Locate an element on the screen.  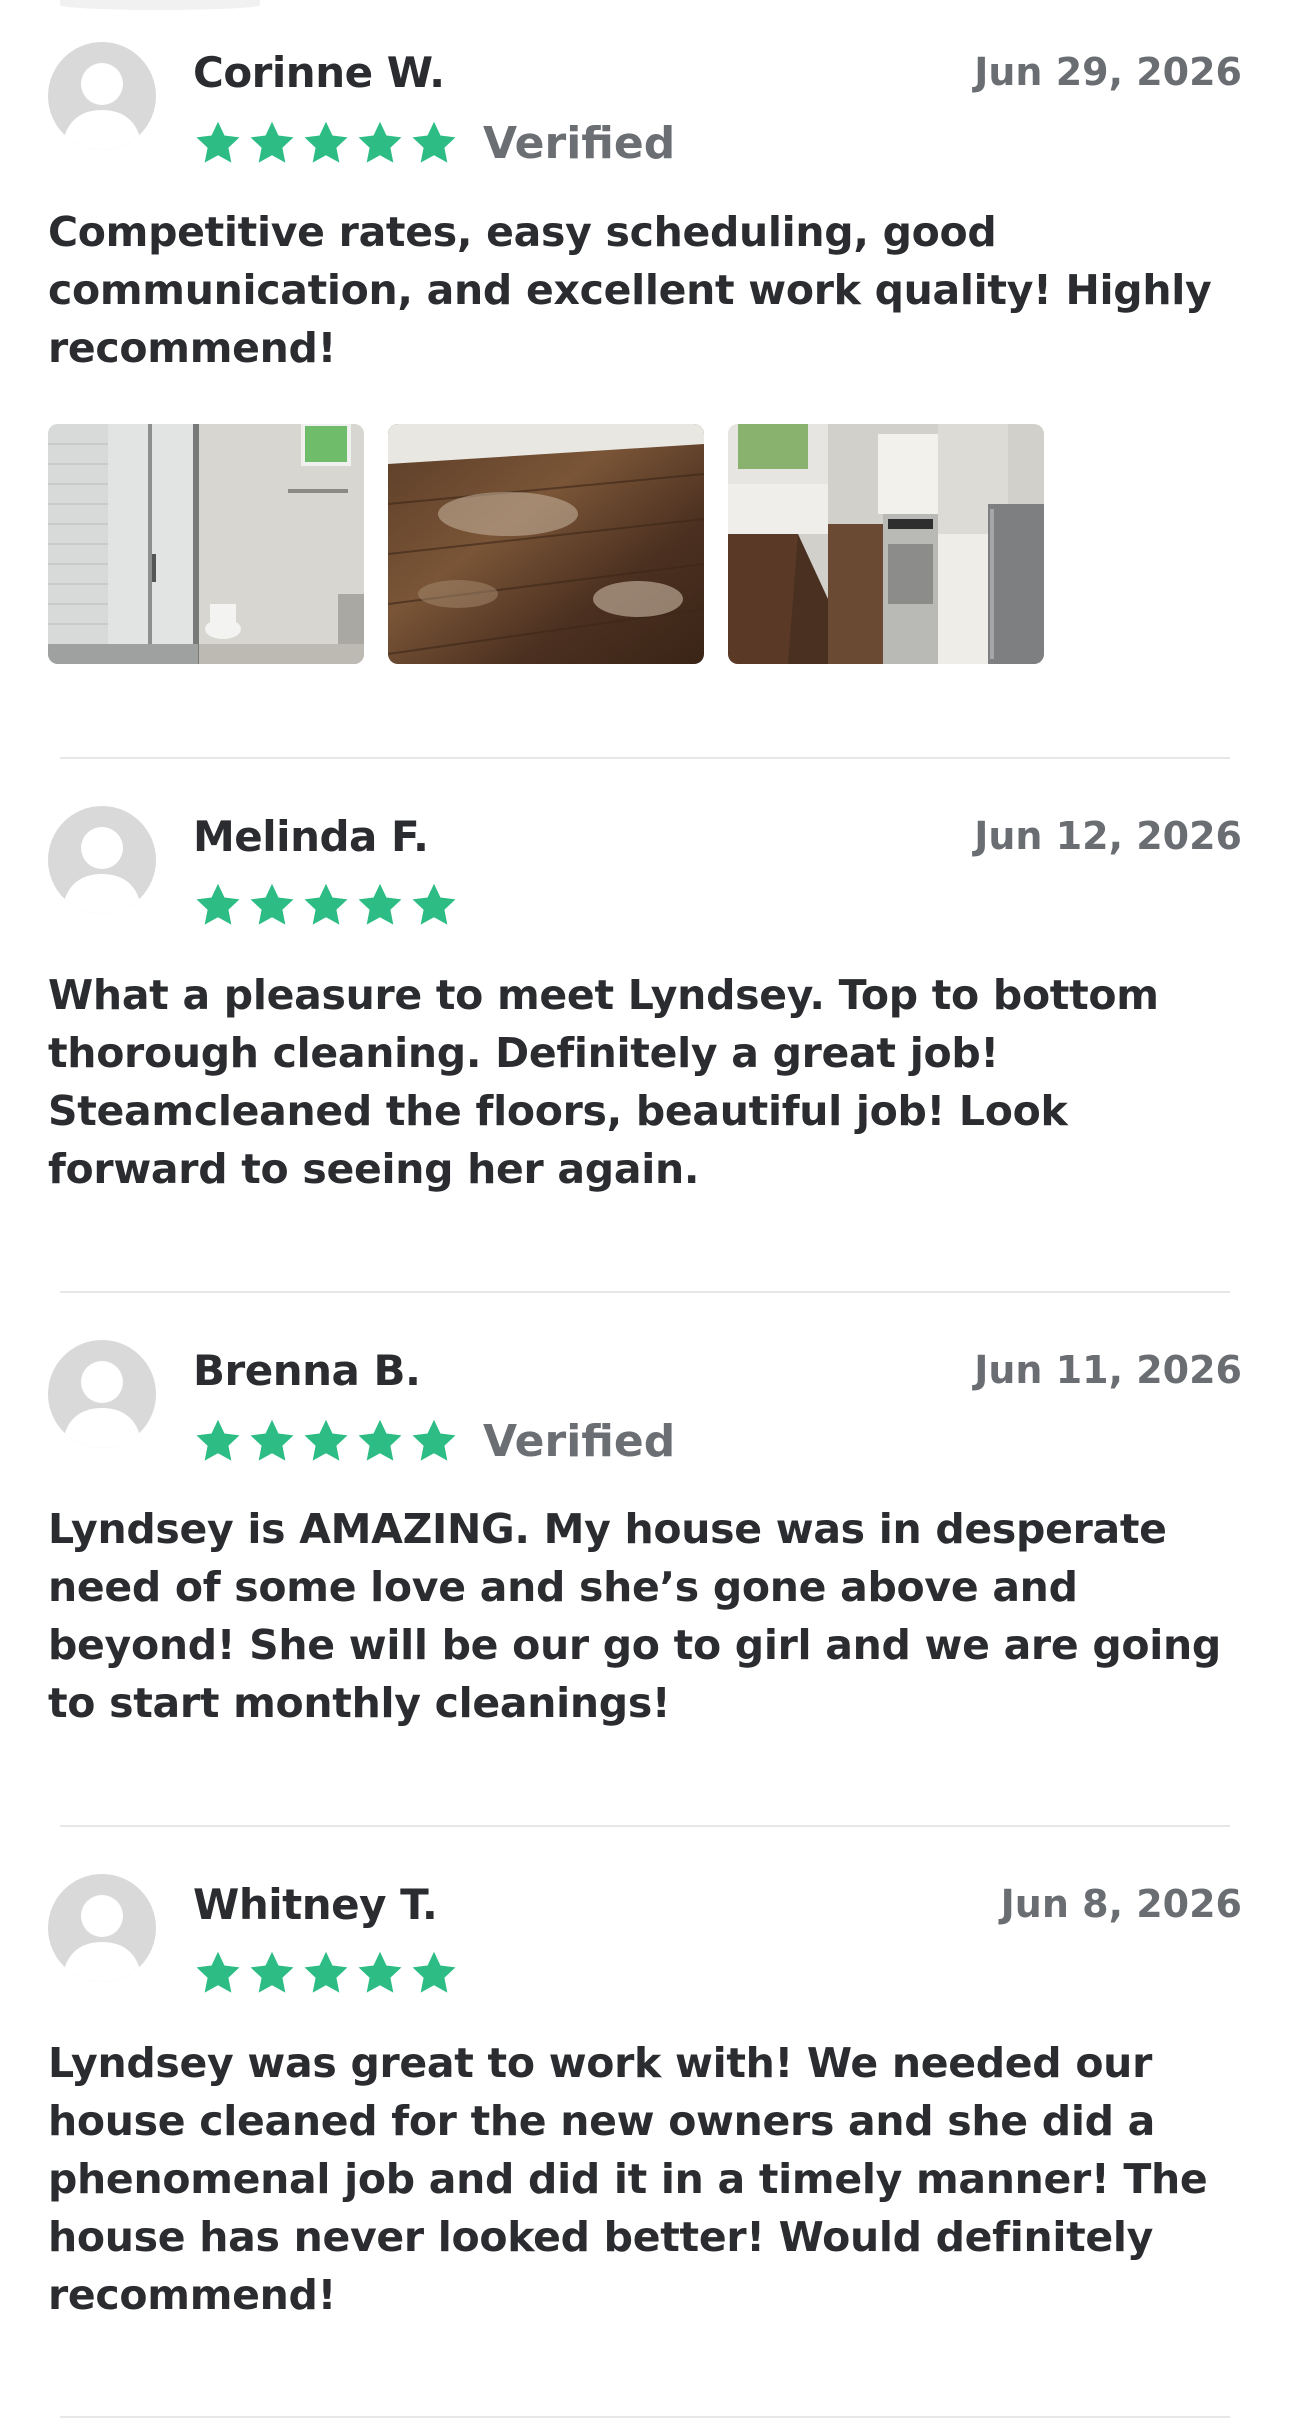
review-photos is located at coordinates (558, 544).